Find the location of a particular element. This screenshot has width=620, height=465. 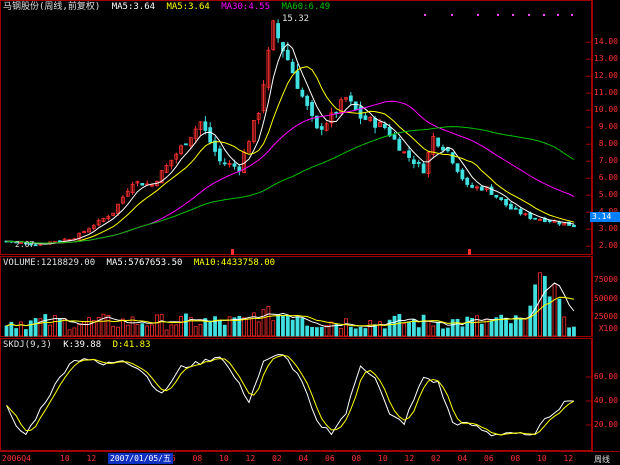

time-label: 04 is located at coordinates (303, 458).